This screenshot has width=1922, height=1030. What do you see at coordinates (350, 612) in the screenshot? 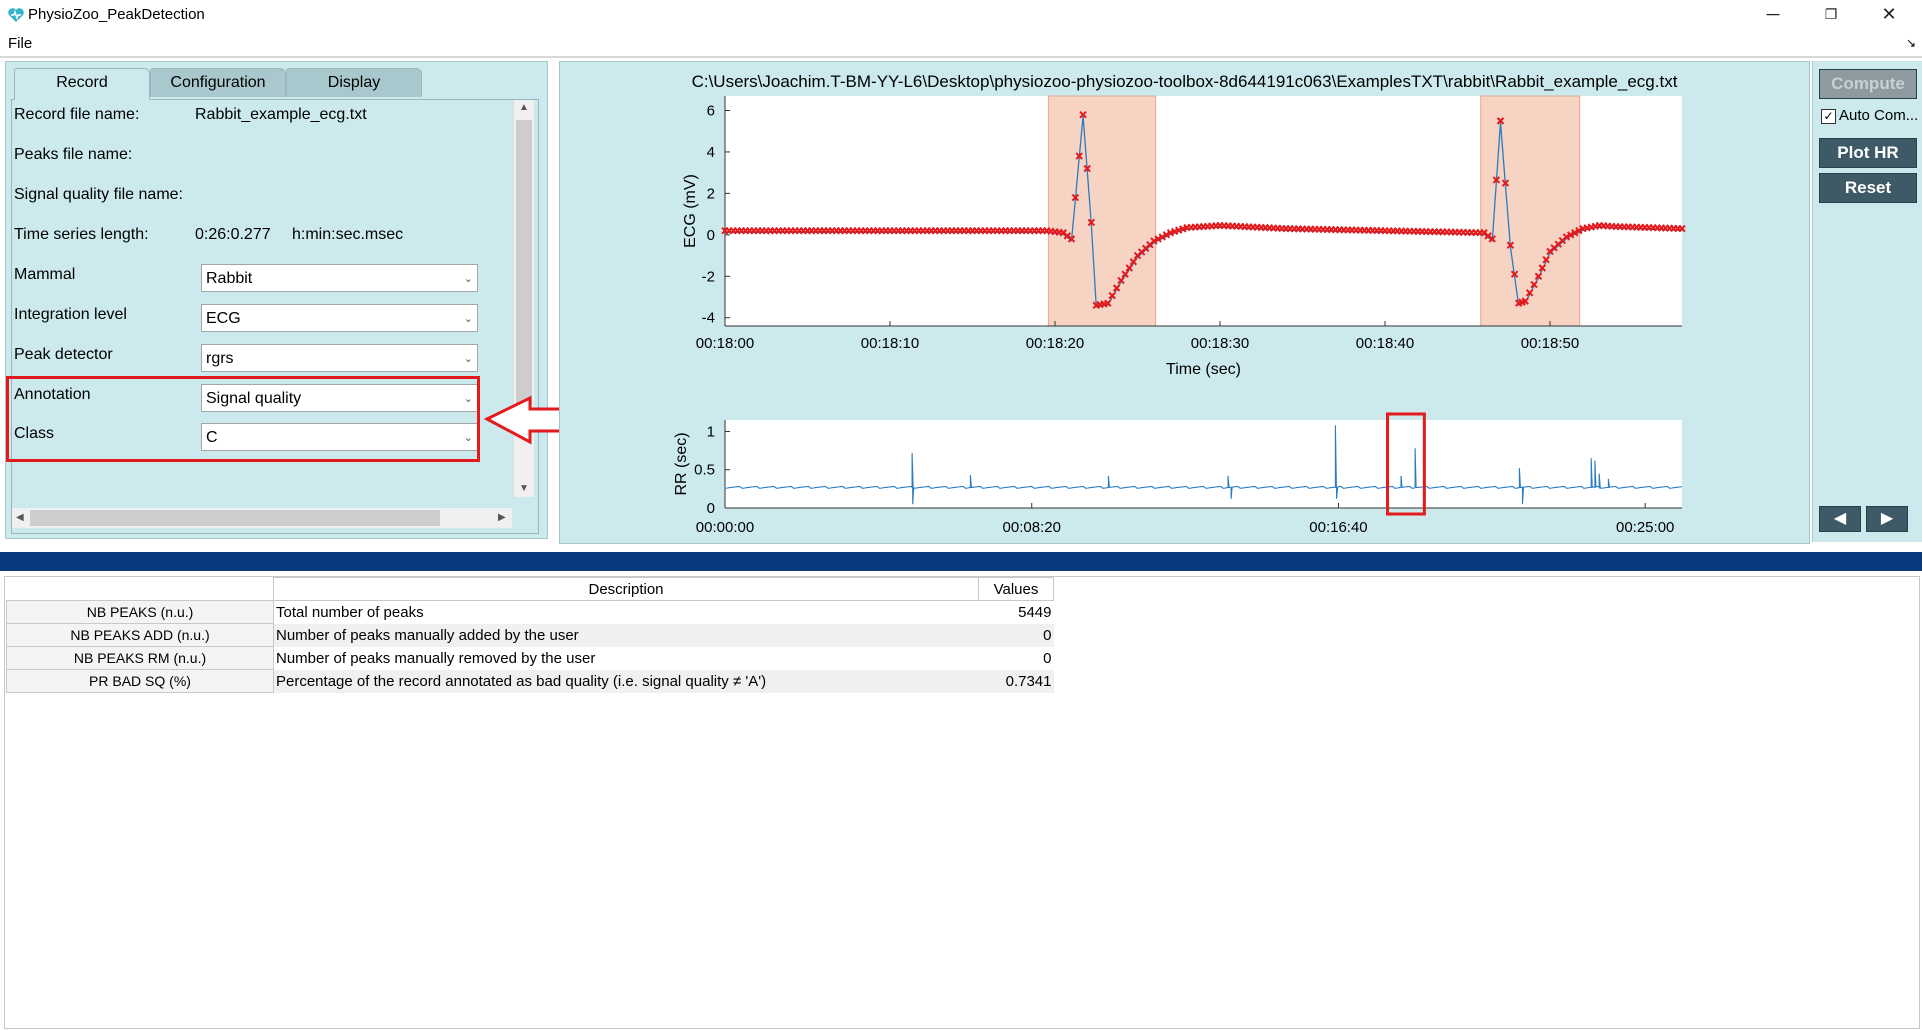
I see `row-description: Total number of peaks` at bounding box center [350, 612].